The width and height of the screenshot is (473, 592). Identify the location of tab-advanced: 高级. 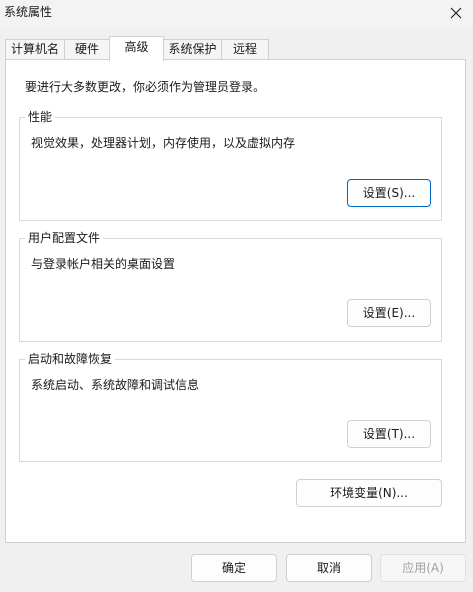
(136, 48).